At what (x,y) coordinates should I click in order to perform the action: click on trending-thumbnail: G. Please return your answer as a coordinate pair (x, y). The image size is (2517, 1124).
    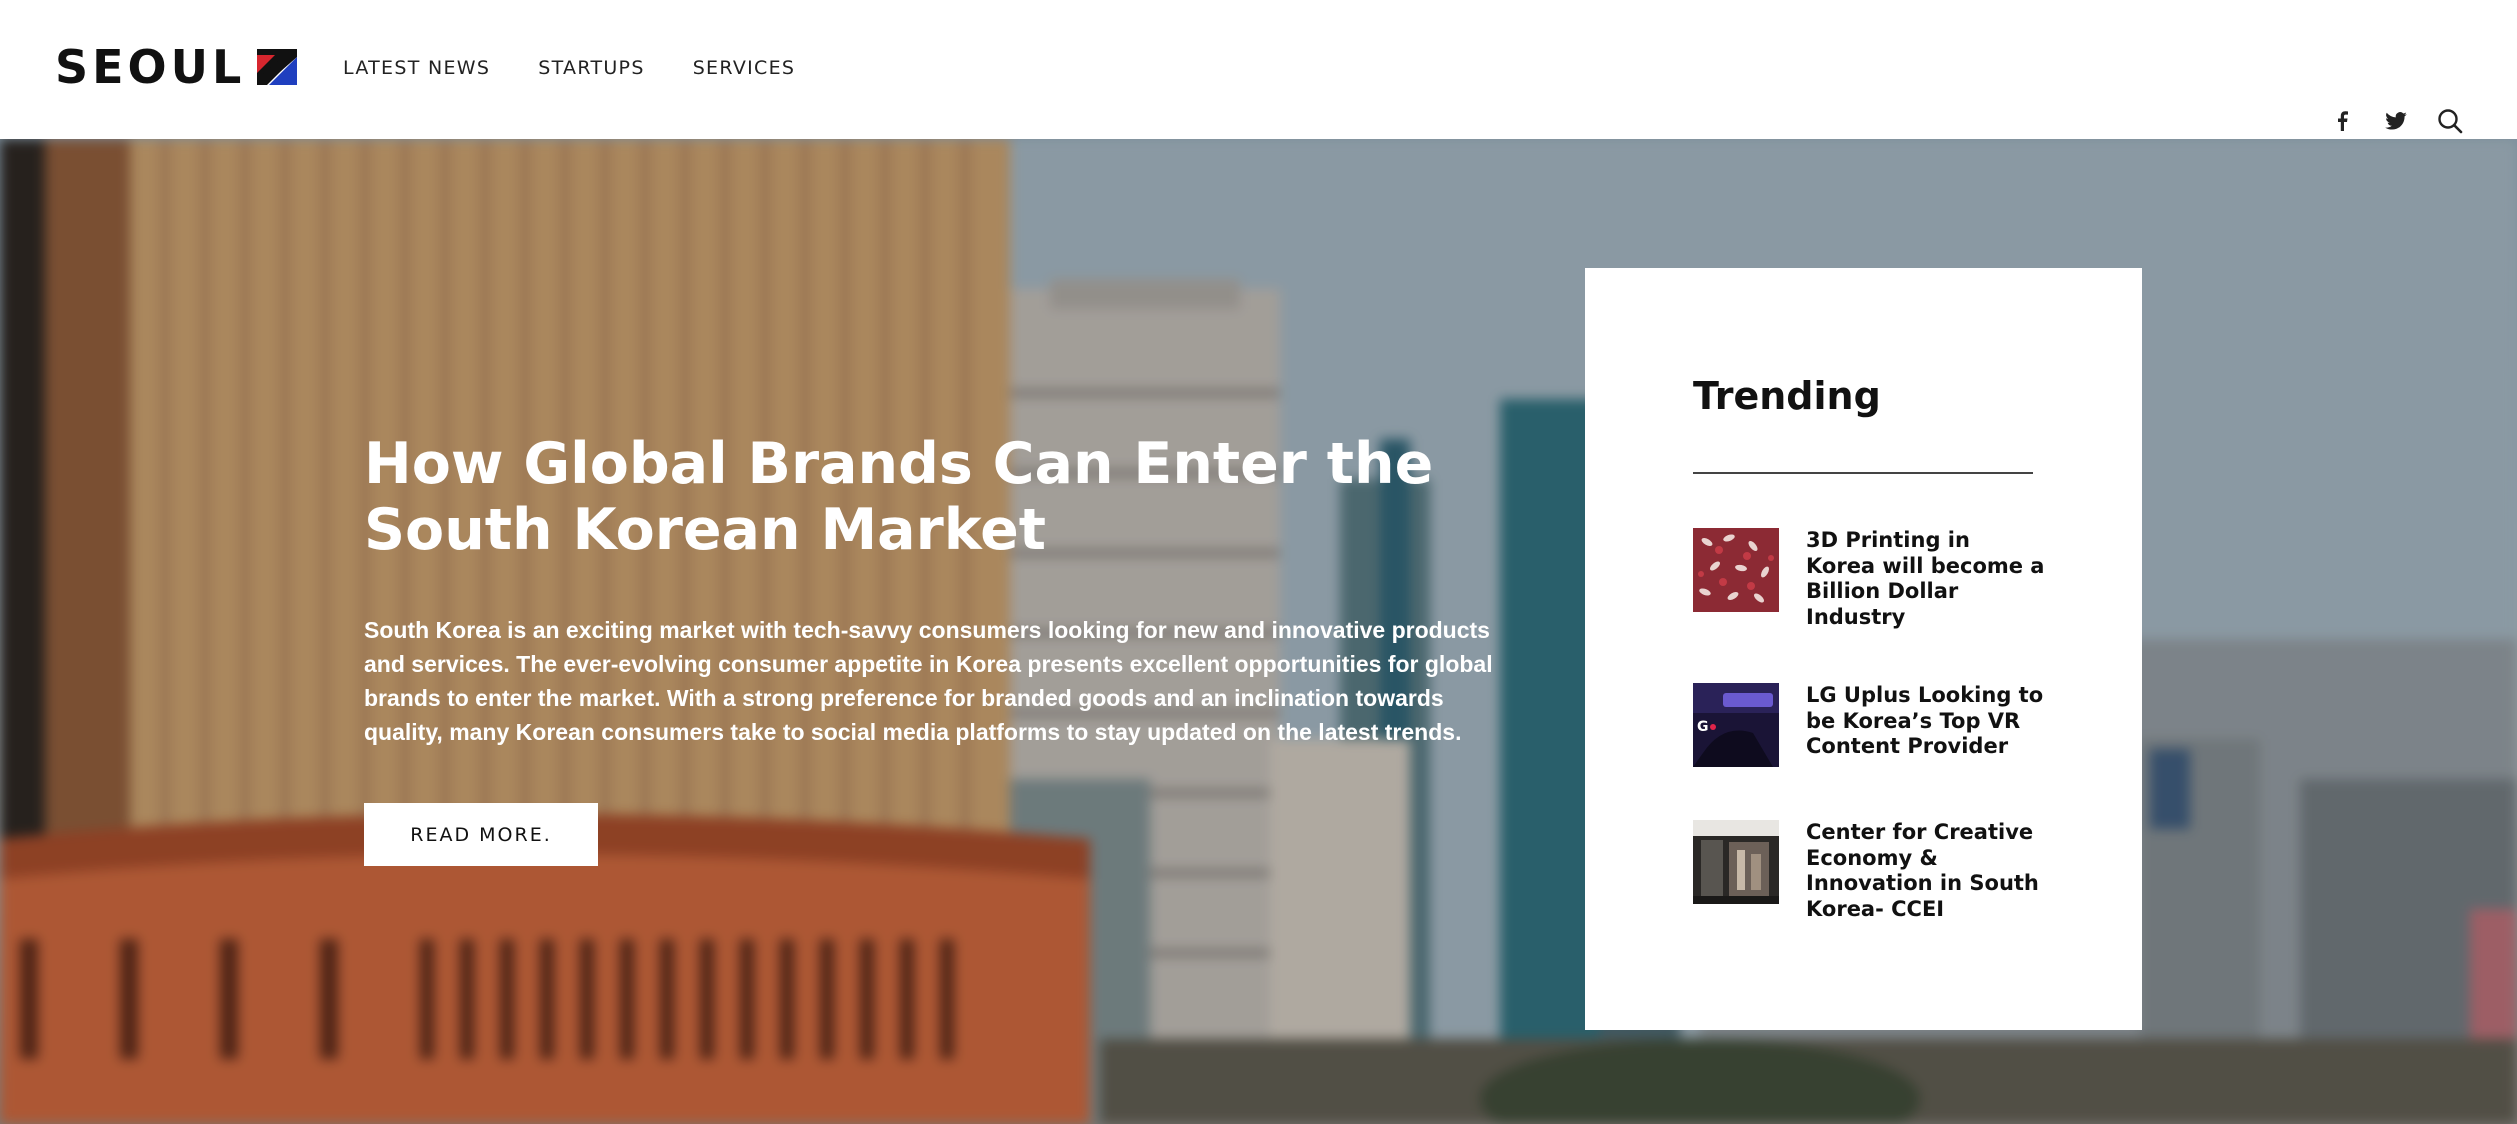
    Looking at the image, I should click on (1736, 725).